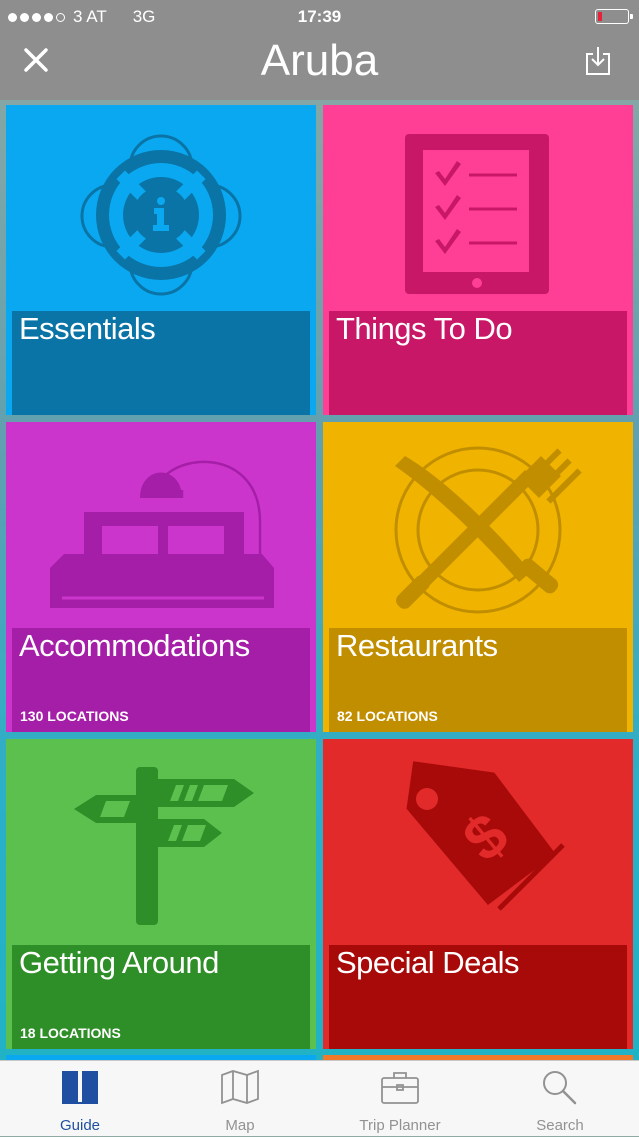 This screenshot has width=639, height=1137. Describe the element at coordinates (428, 962) in the screenshot. I see `tile-title: Special Deals` at that location.